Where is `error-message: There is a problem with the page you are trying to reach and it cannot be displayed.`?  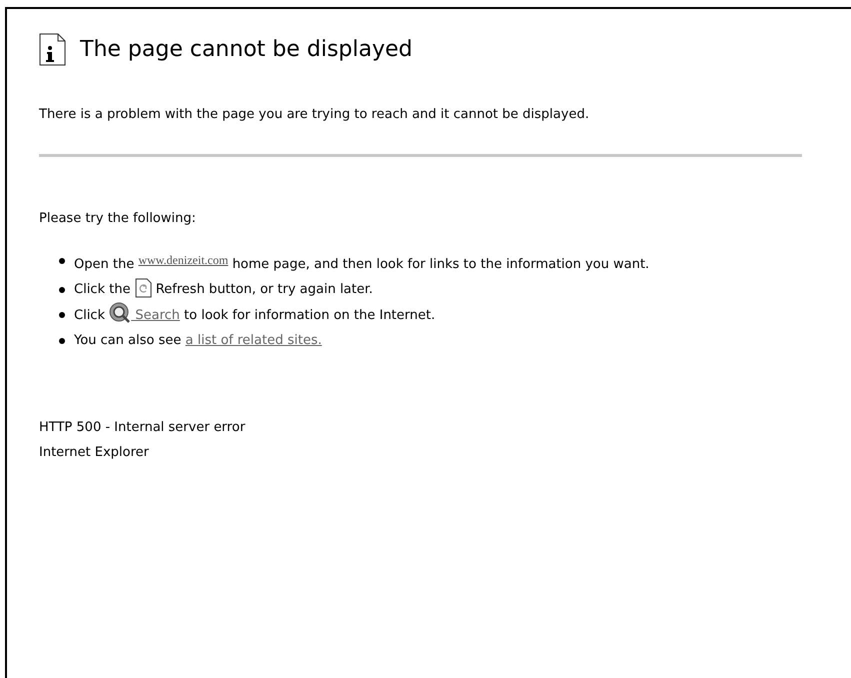 error-message: There is a problem with the page you are trying to reach and it cannot be displayed. is located at coordinates (314, 115).